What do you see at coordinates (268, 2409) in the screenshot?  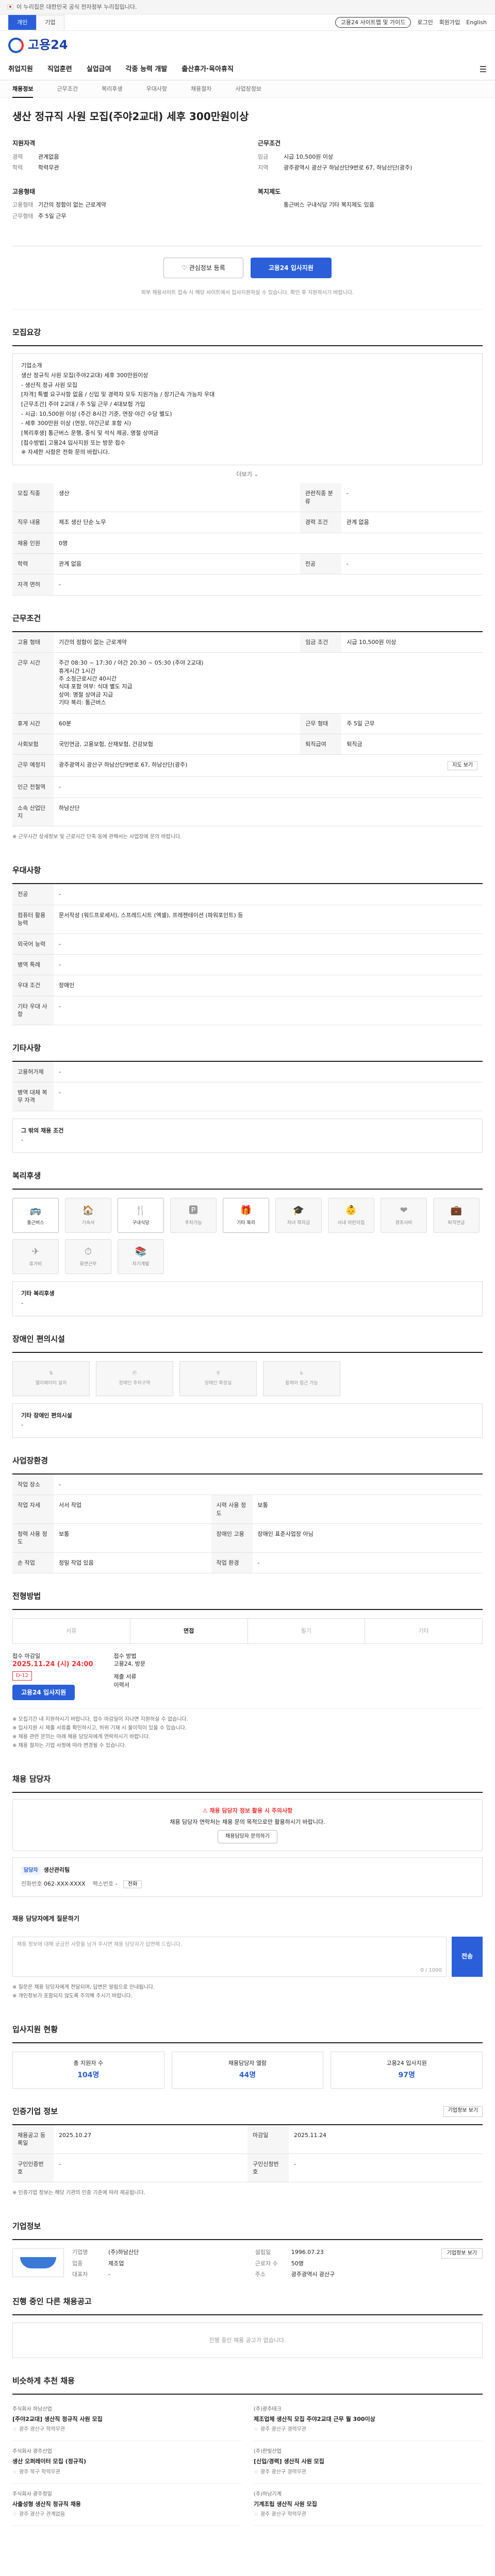 I see `rec-company: (주)광주테크` at bounding box center [268, 2409].